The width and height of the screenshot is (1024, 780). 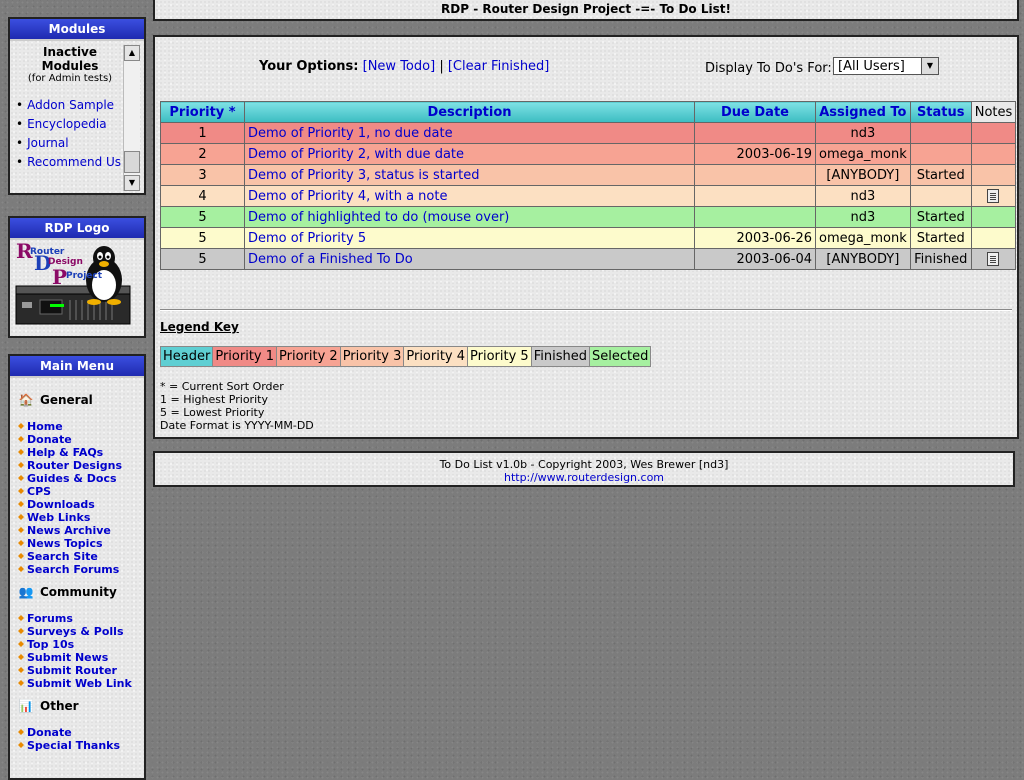 I want to click on menu-item: Surveys & Polls, so click(x=80, y=631).